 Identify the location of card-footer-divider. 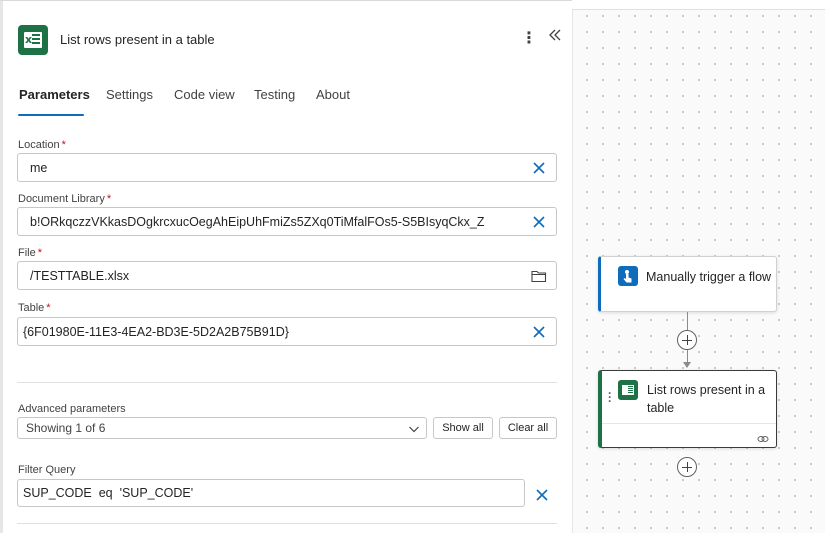
(689, 423).